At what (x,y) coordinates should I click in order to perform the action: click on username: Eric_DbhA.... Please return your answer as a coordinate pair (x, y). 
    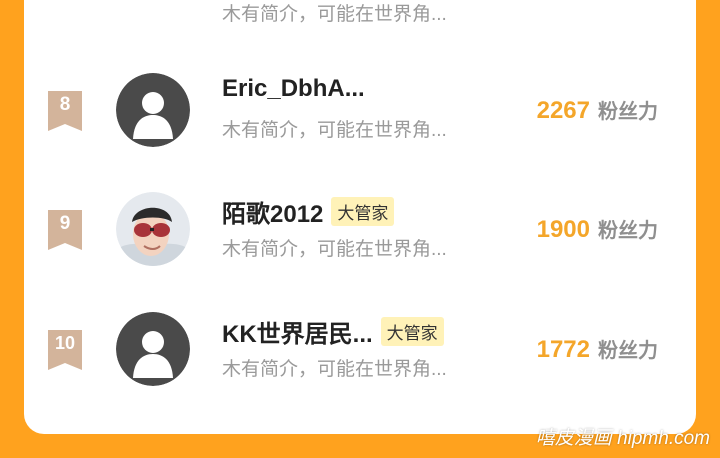
    Looking at the image, I should click on (293, 89).